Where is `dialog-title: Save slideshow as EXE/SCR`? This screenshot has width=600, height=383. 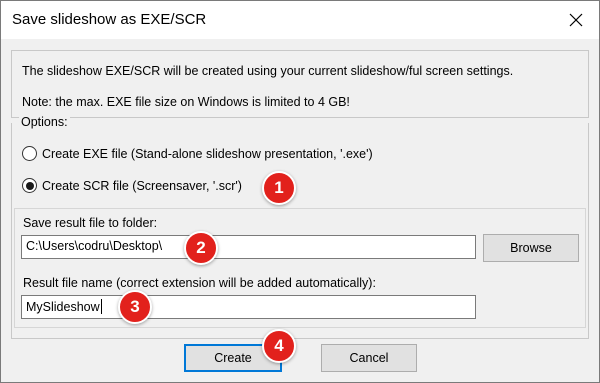
dialog-title: Save slideshow as EXE/SCR is located at coordinates (109, 19).